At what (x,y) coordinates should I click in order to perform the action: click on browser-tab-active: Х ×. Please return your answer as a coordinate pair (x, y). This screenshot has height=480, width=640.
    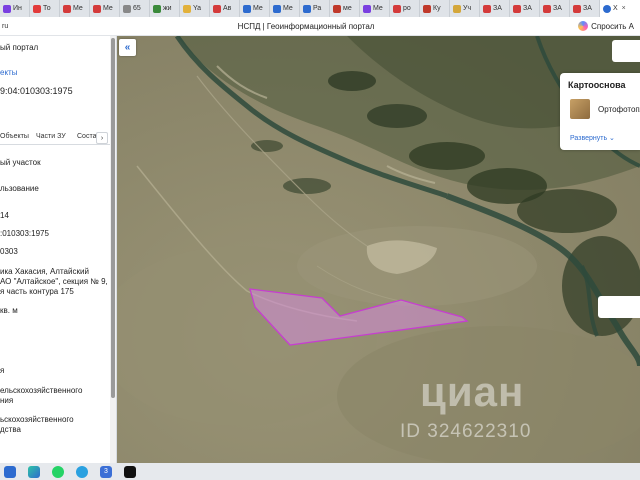
    Looking at the image, I should click on (620, 8).